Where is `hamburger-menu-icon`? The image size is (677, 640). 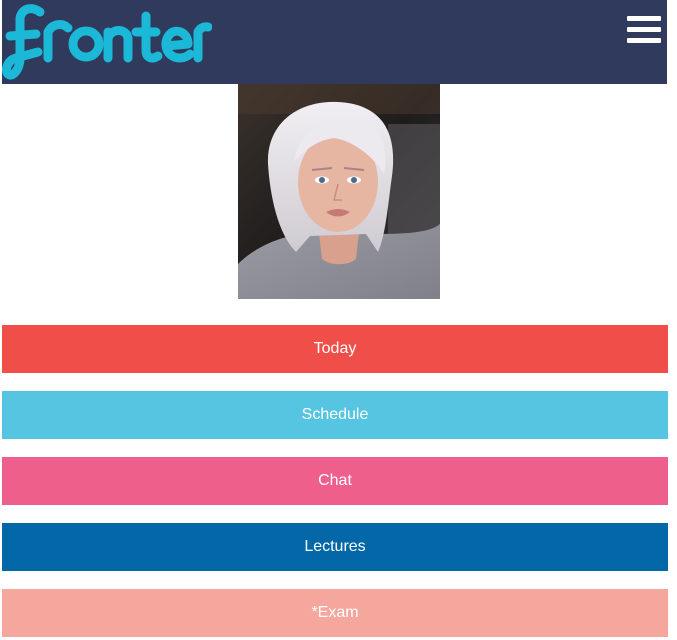
hamburger-menu-icon is located at coordinates (644, 30).